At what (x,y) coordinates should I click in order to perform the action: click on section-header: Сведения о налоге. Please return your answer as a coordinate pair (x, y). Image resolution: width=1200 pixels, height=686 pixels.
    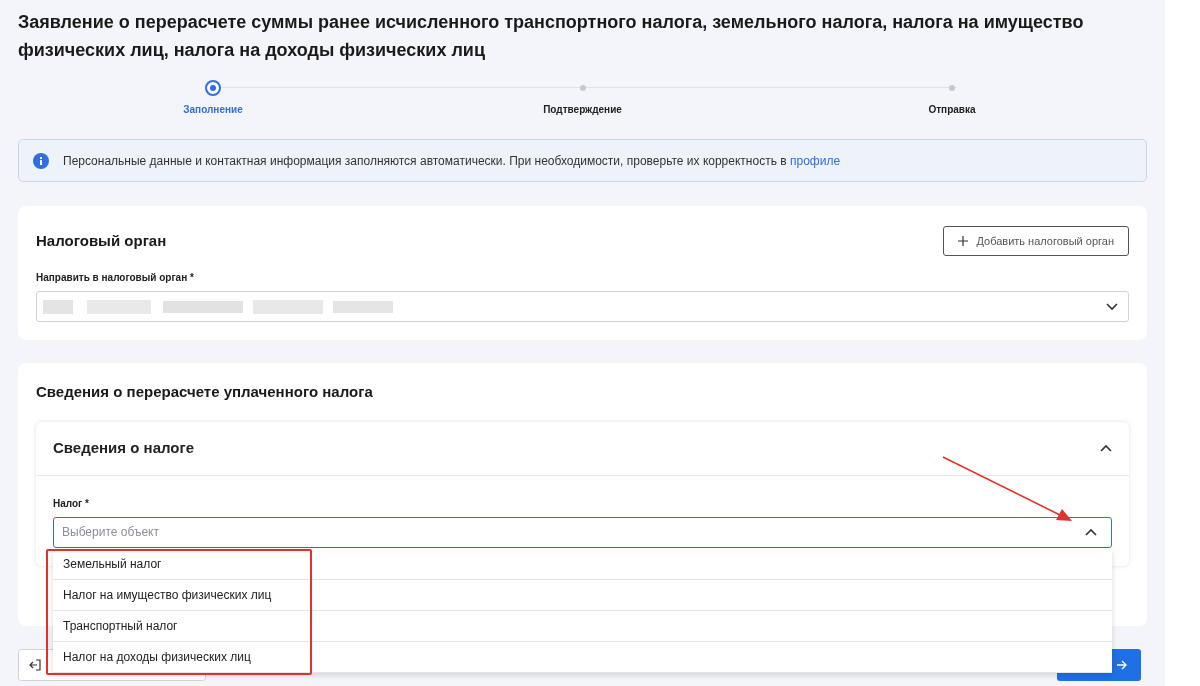
    Looking at the image, I should click on (582, 448).